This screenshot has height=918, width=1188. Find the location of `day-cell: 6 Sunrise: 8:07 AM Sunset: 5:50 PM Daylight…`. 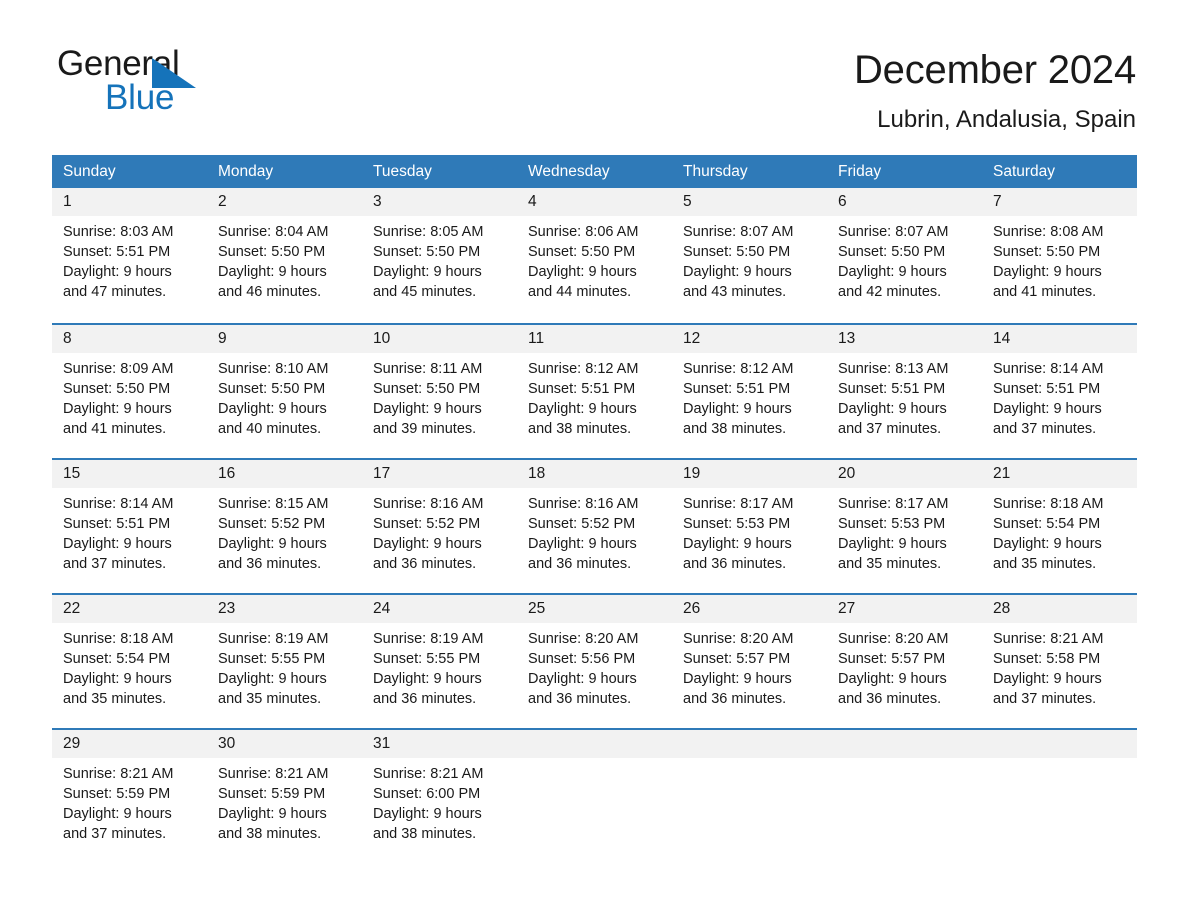

day-cell: 6 Sunrise: 8:07 AM Sunset: 5:50 PM Daylight… is located at coordinates (904, 250).